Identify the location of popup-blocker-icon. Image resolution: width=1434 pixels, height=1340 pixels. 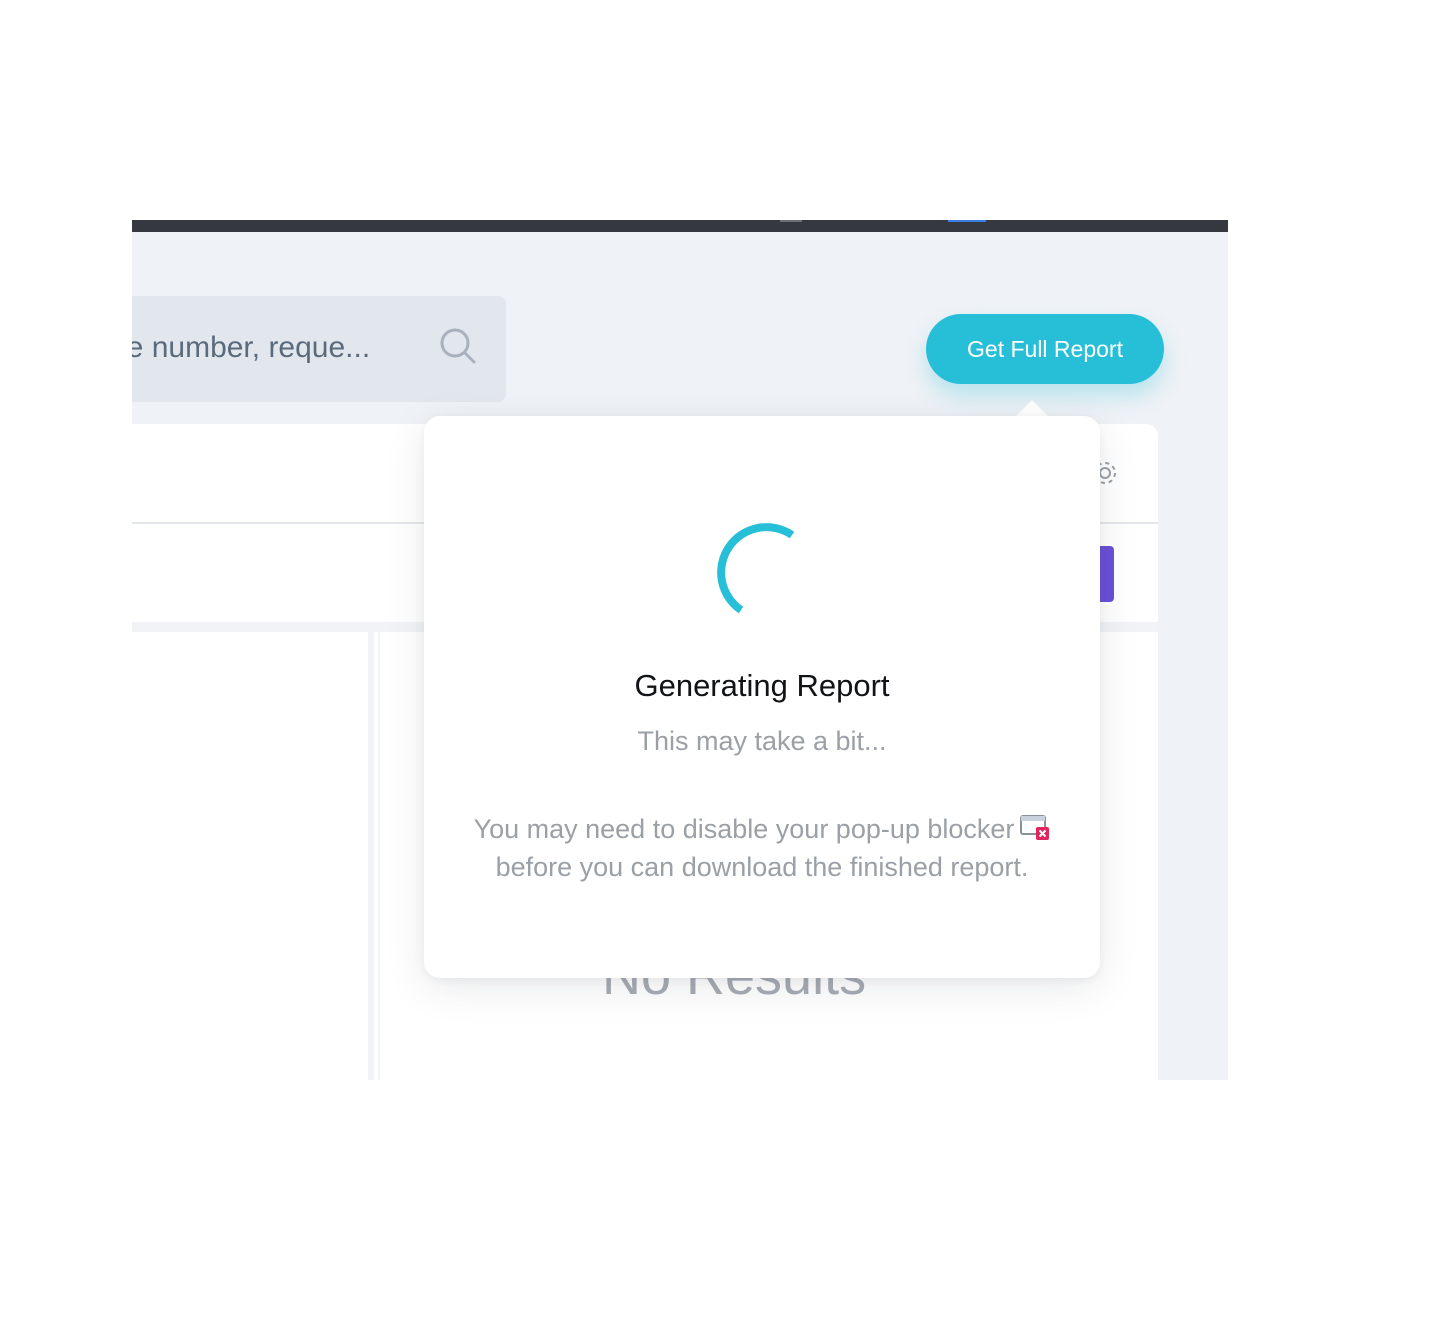
(1035, 827).